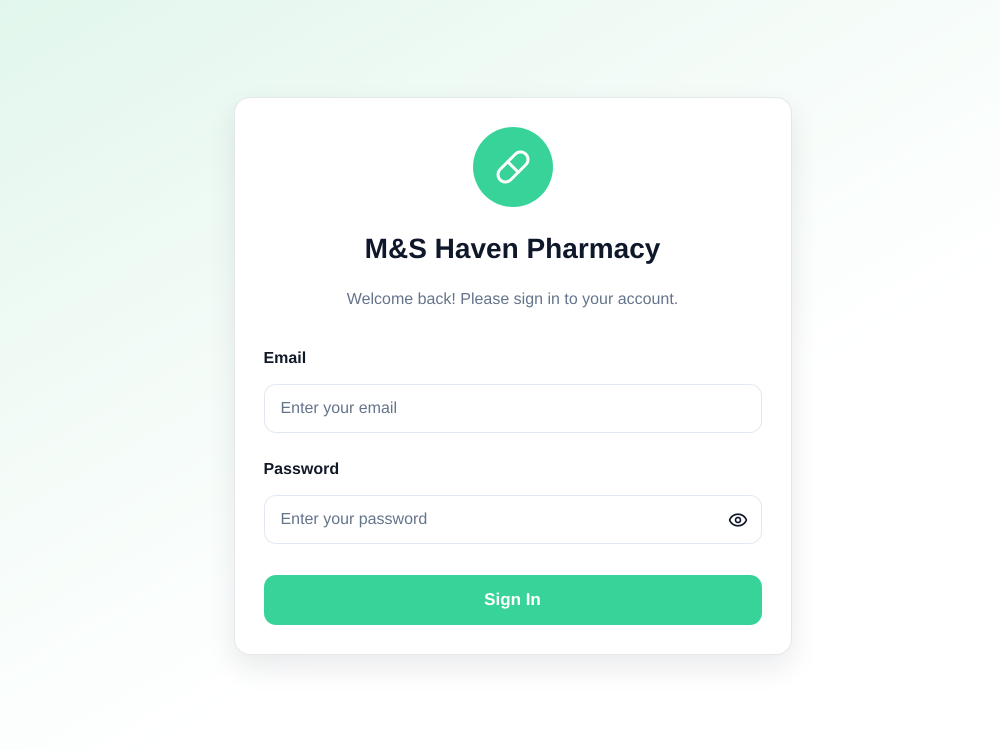 Image resolution: width=1000 pixels, height=750 pixels. What do you see at coordinates (285, 359) in the screenshot?
I see `field-label: Email` at bounding box center [285, 359].